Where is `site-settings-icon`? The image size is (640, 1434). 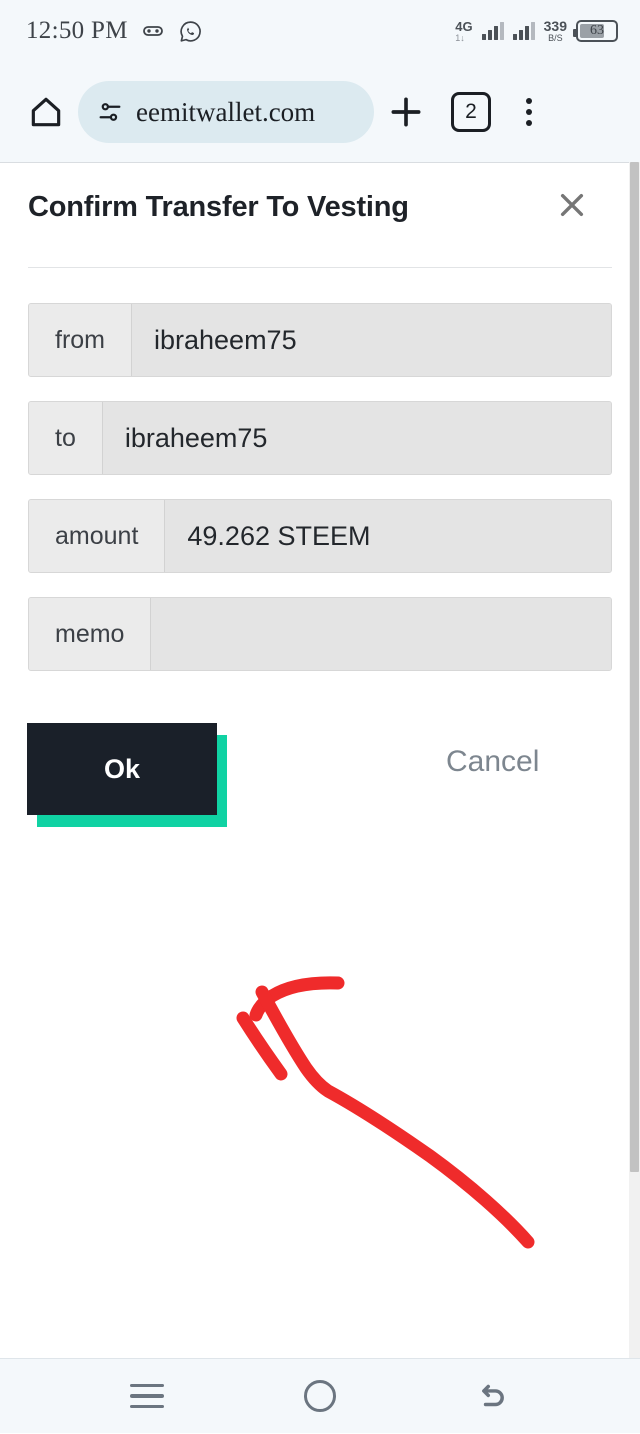 site-settings-icon is located at coordinates (110, 112).